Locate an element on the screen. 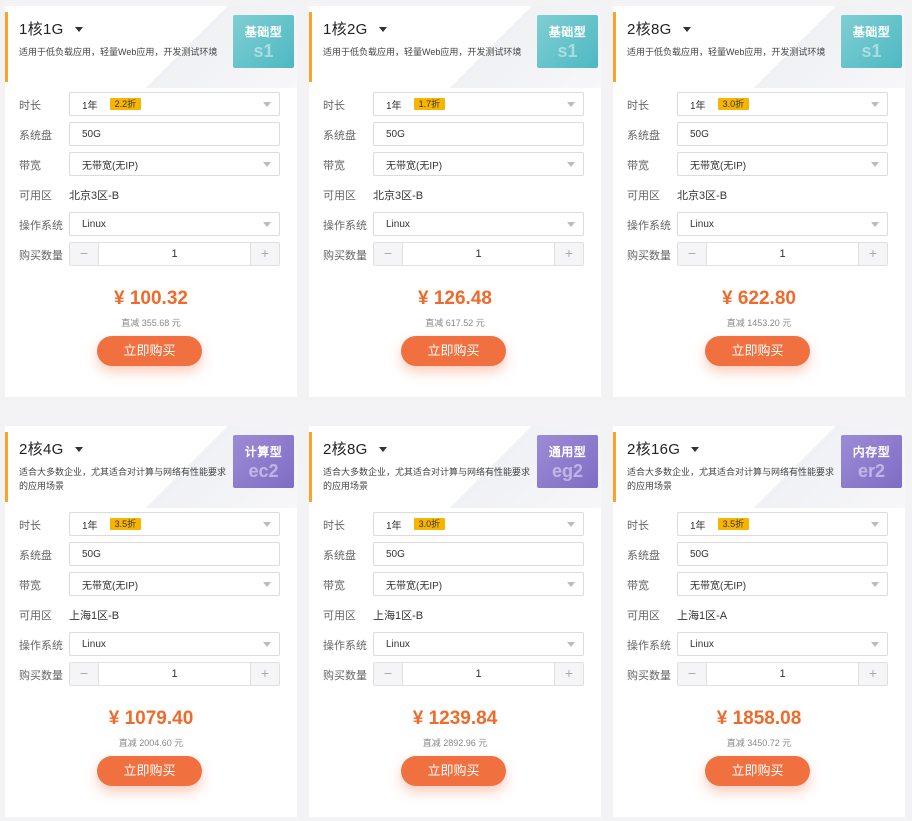  duration-row: 时长 1年 2.2折 is located at coordinates (151, 104).